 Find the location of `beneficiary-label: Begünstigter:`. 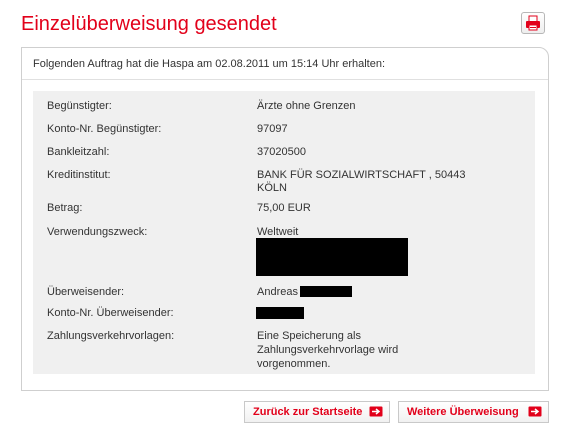

beneficiary-label: Begünstigter: is located at coordinates (79, 106).